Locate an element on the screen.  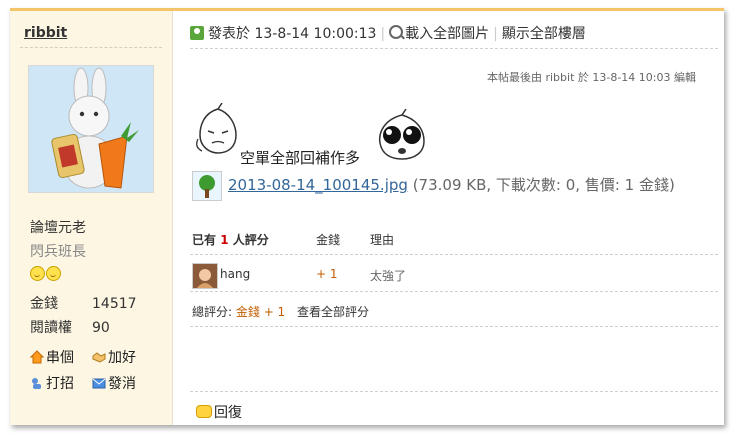
view-all-ratings-link: 查看全部評分 is located at coordinates (333, 312).